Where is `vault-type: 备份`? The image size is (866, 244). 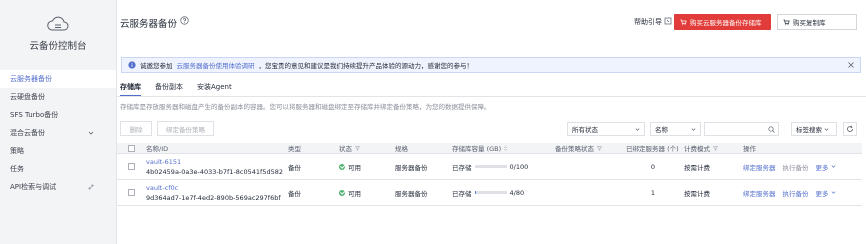
vault-type: 备份 is located at coordinates (294, 167).